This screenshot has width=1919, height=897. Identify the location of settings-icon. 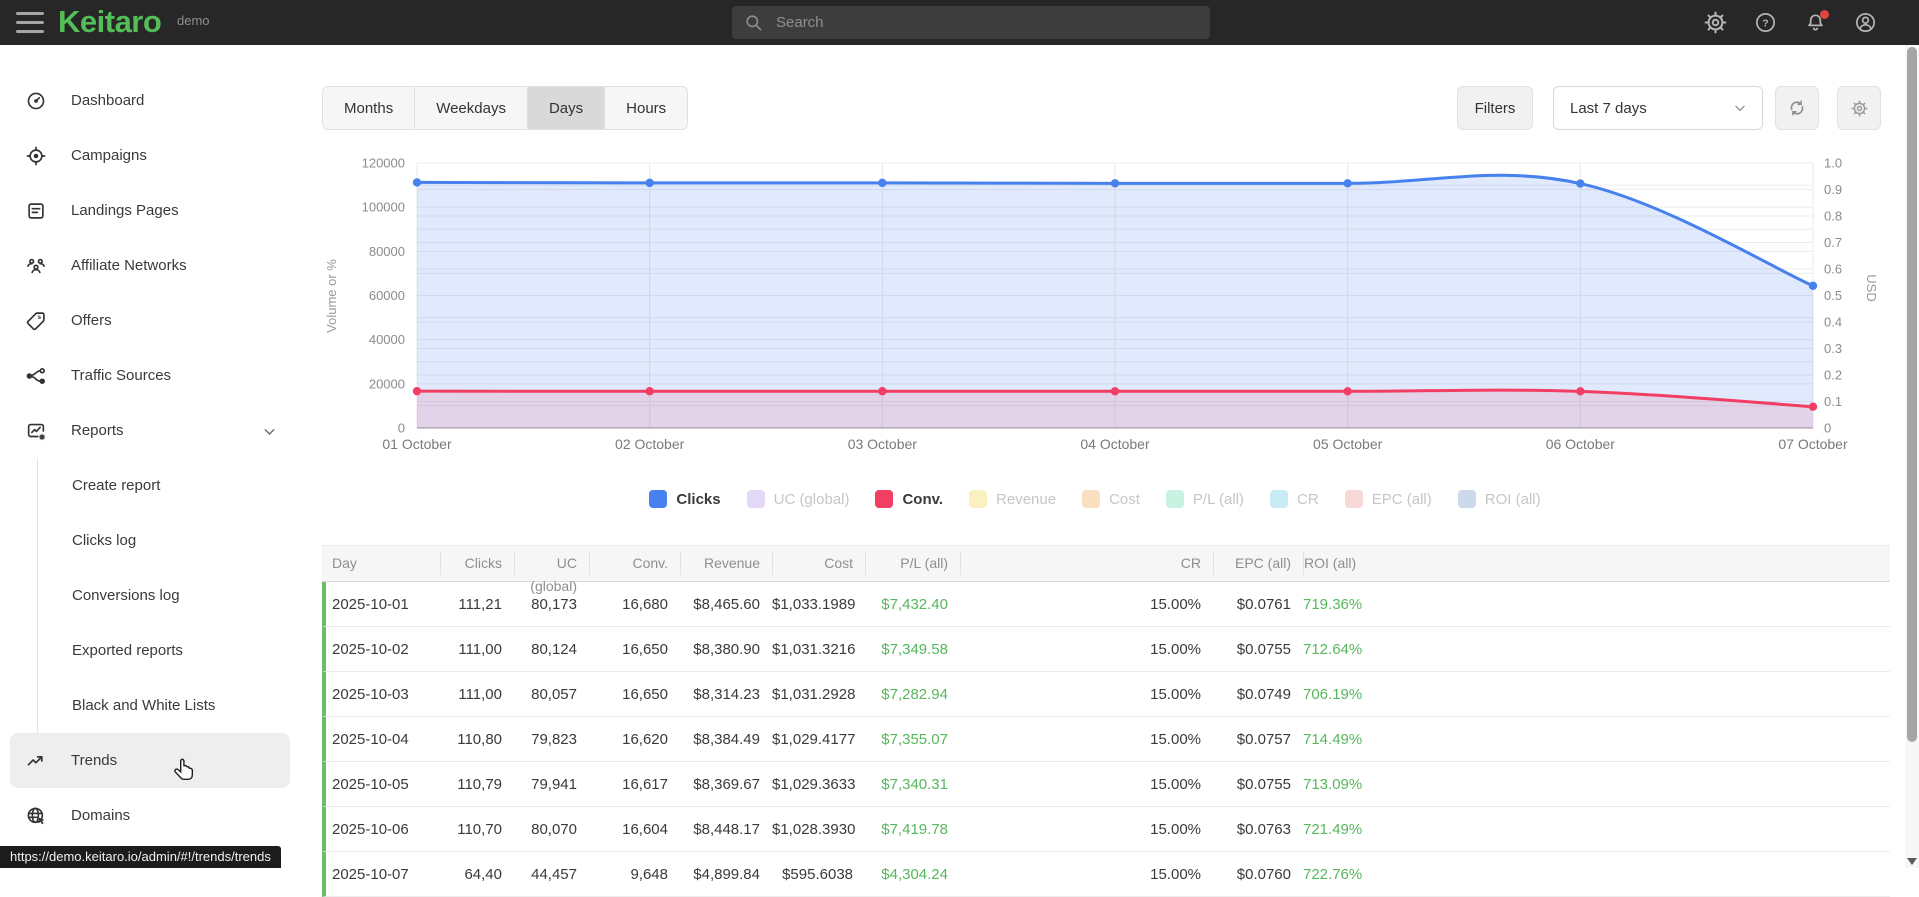
(1715, 23).